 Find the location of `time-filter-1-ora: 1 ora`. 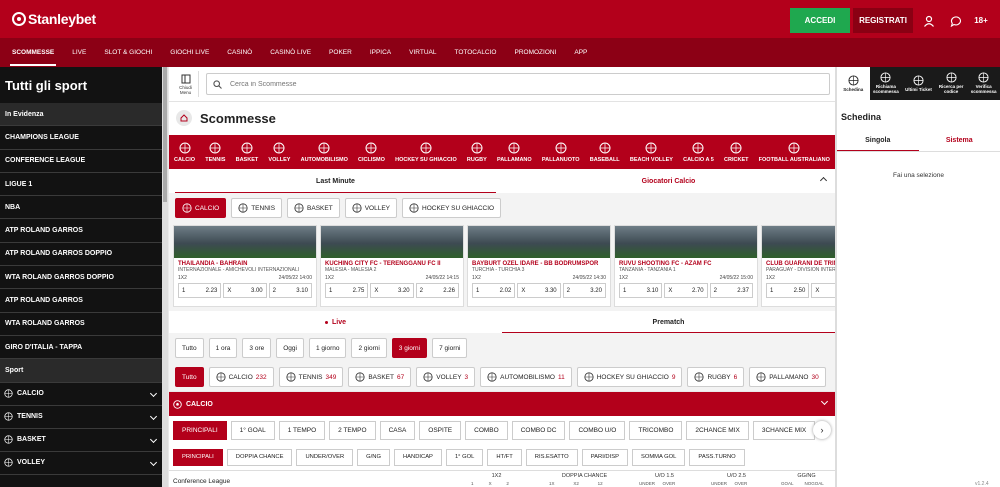

time-filter-1-ora: 1 ora is located at coordinates (223, 348).